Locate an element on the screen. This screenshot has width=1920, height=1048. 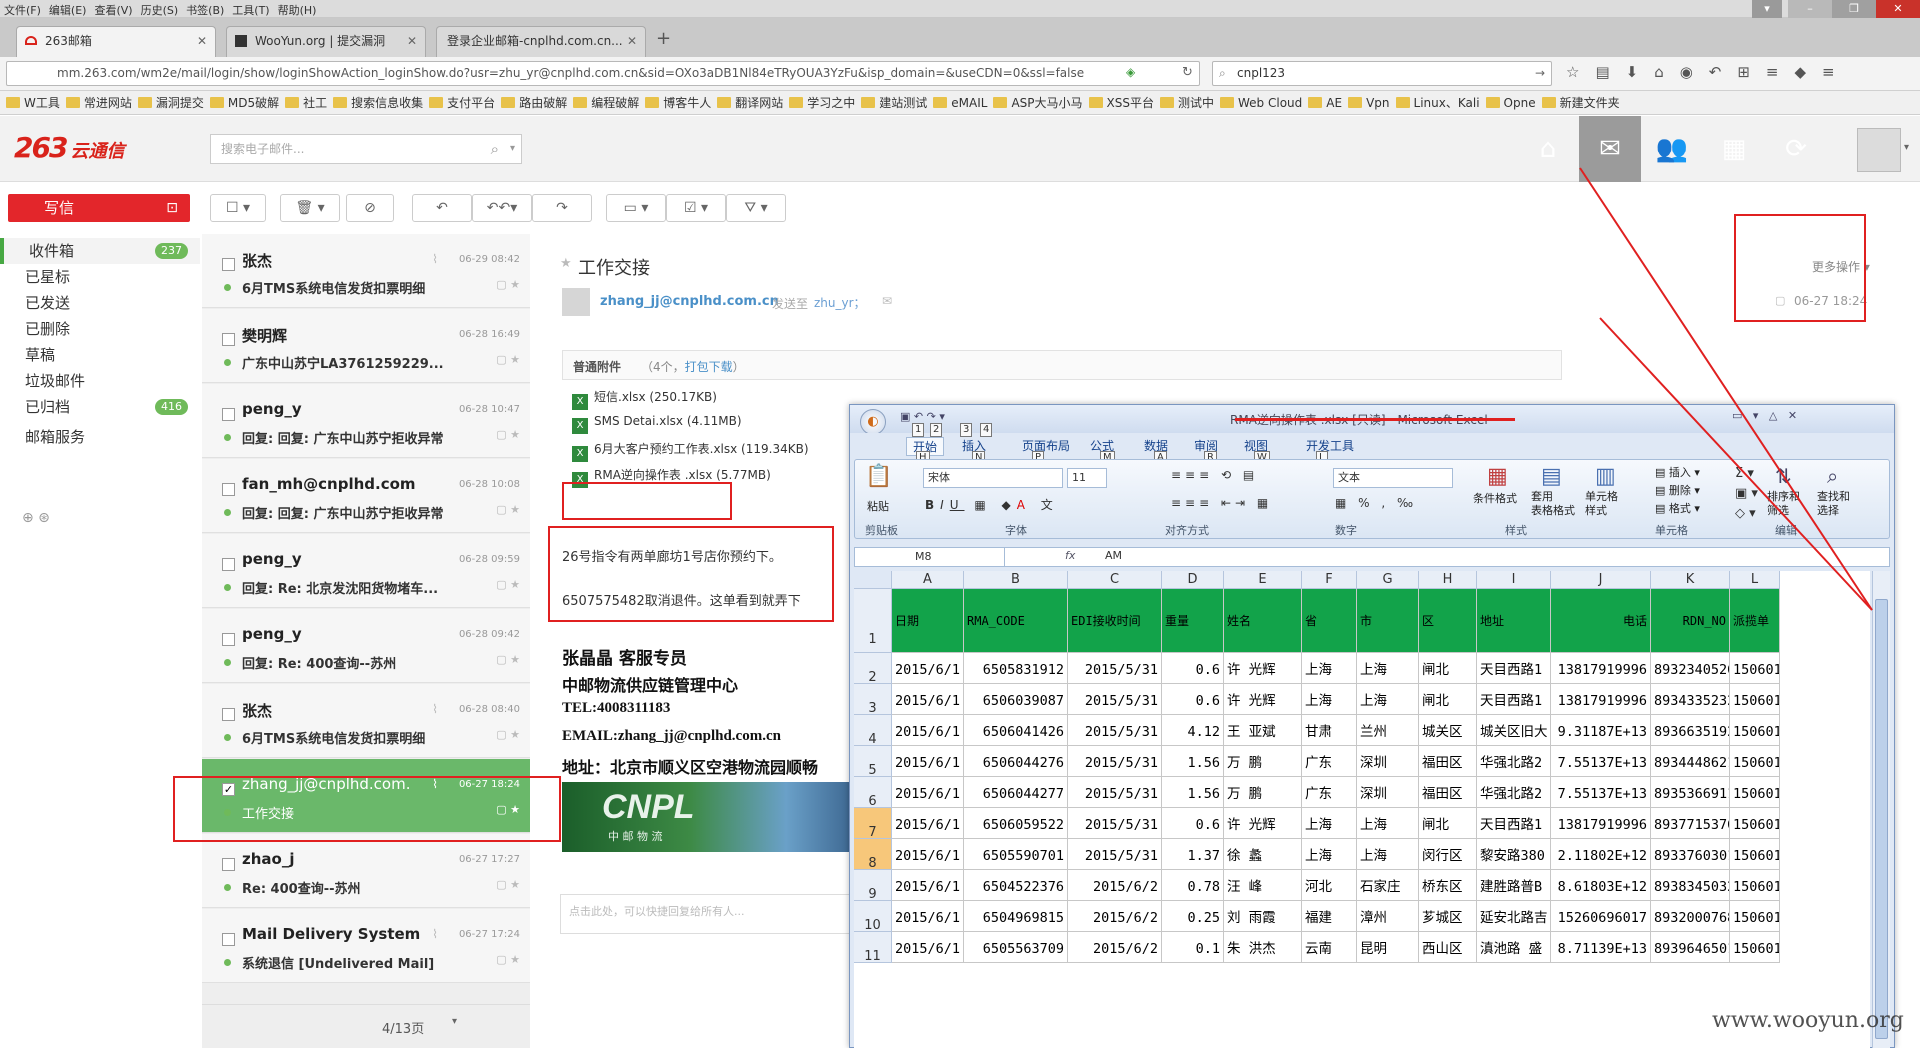
add-folder-icon: ⊕ ⊛ is located at coordinates (36, 518).